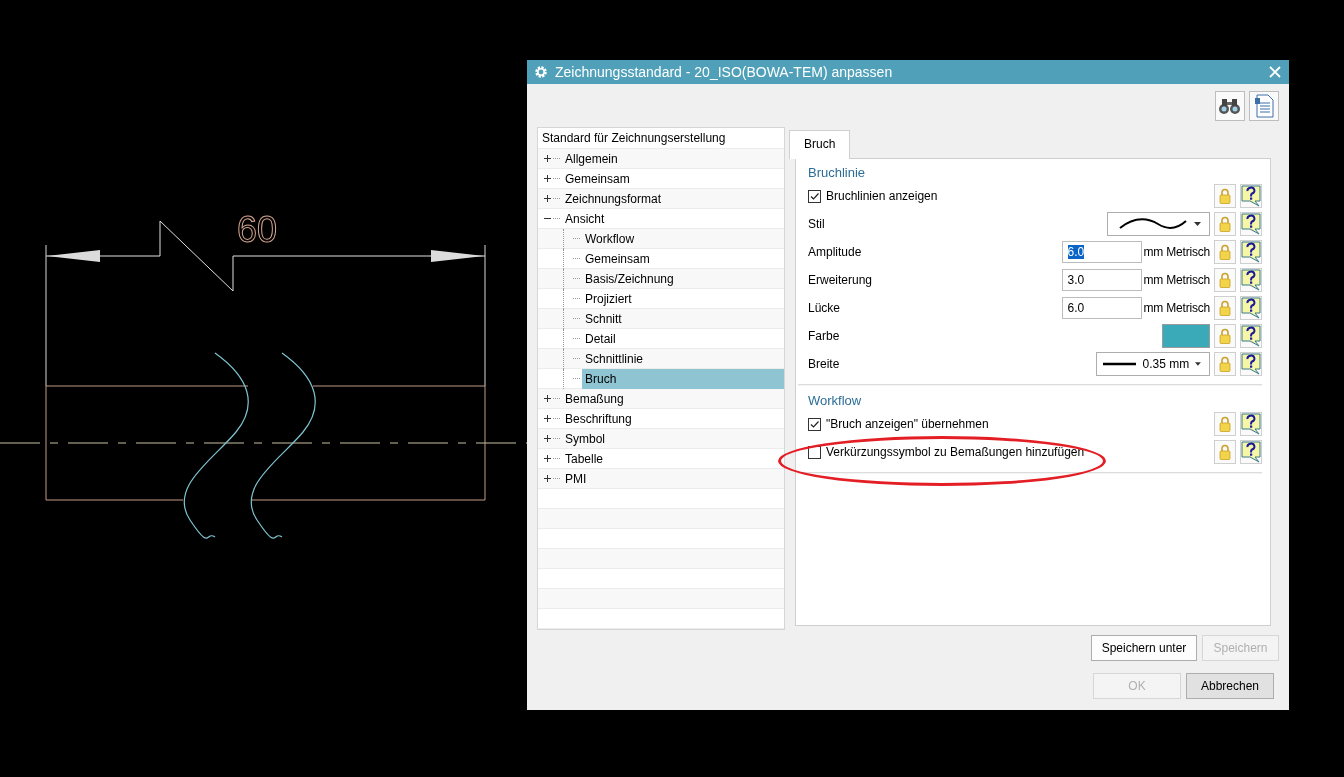  What do you see at coordinates (1275, 72) in the screenshot?
I see `close-icon` at bounding box center [1275, 72].